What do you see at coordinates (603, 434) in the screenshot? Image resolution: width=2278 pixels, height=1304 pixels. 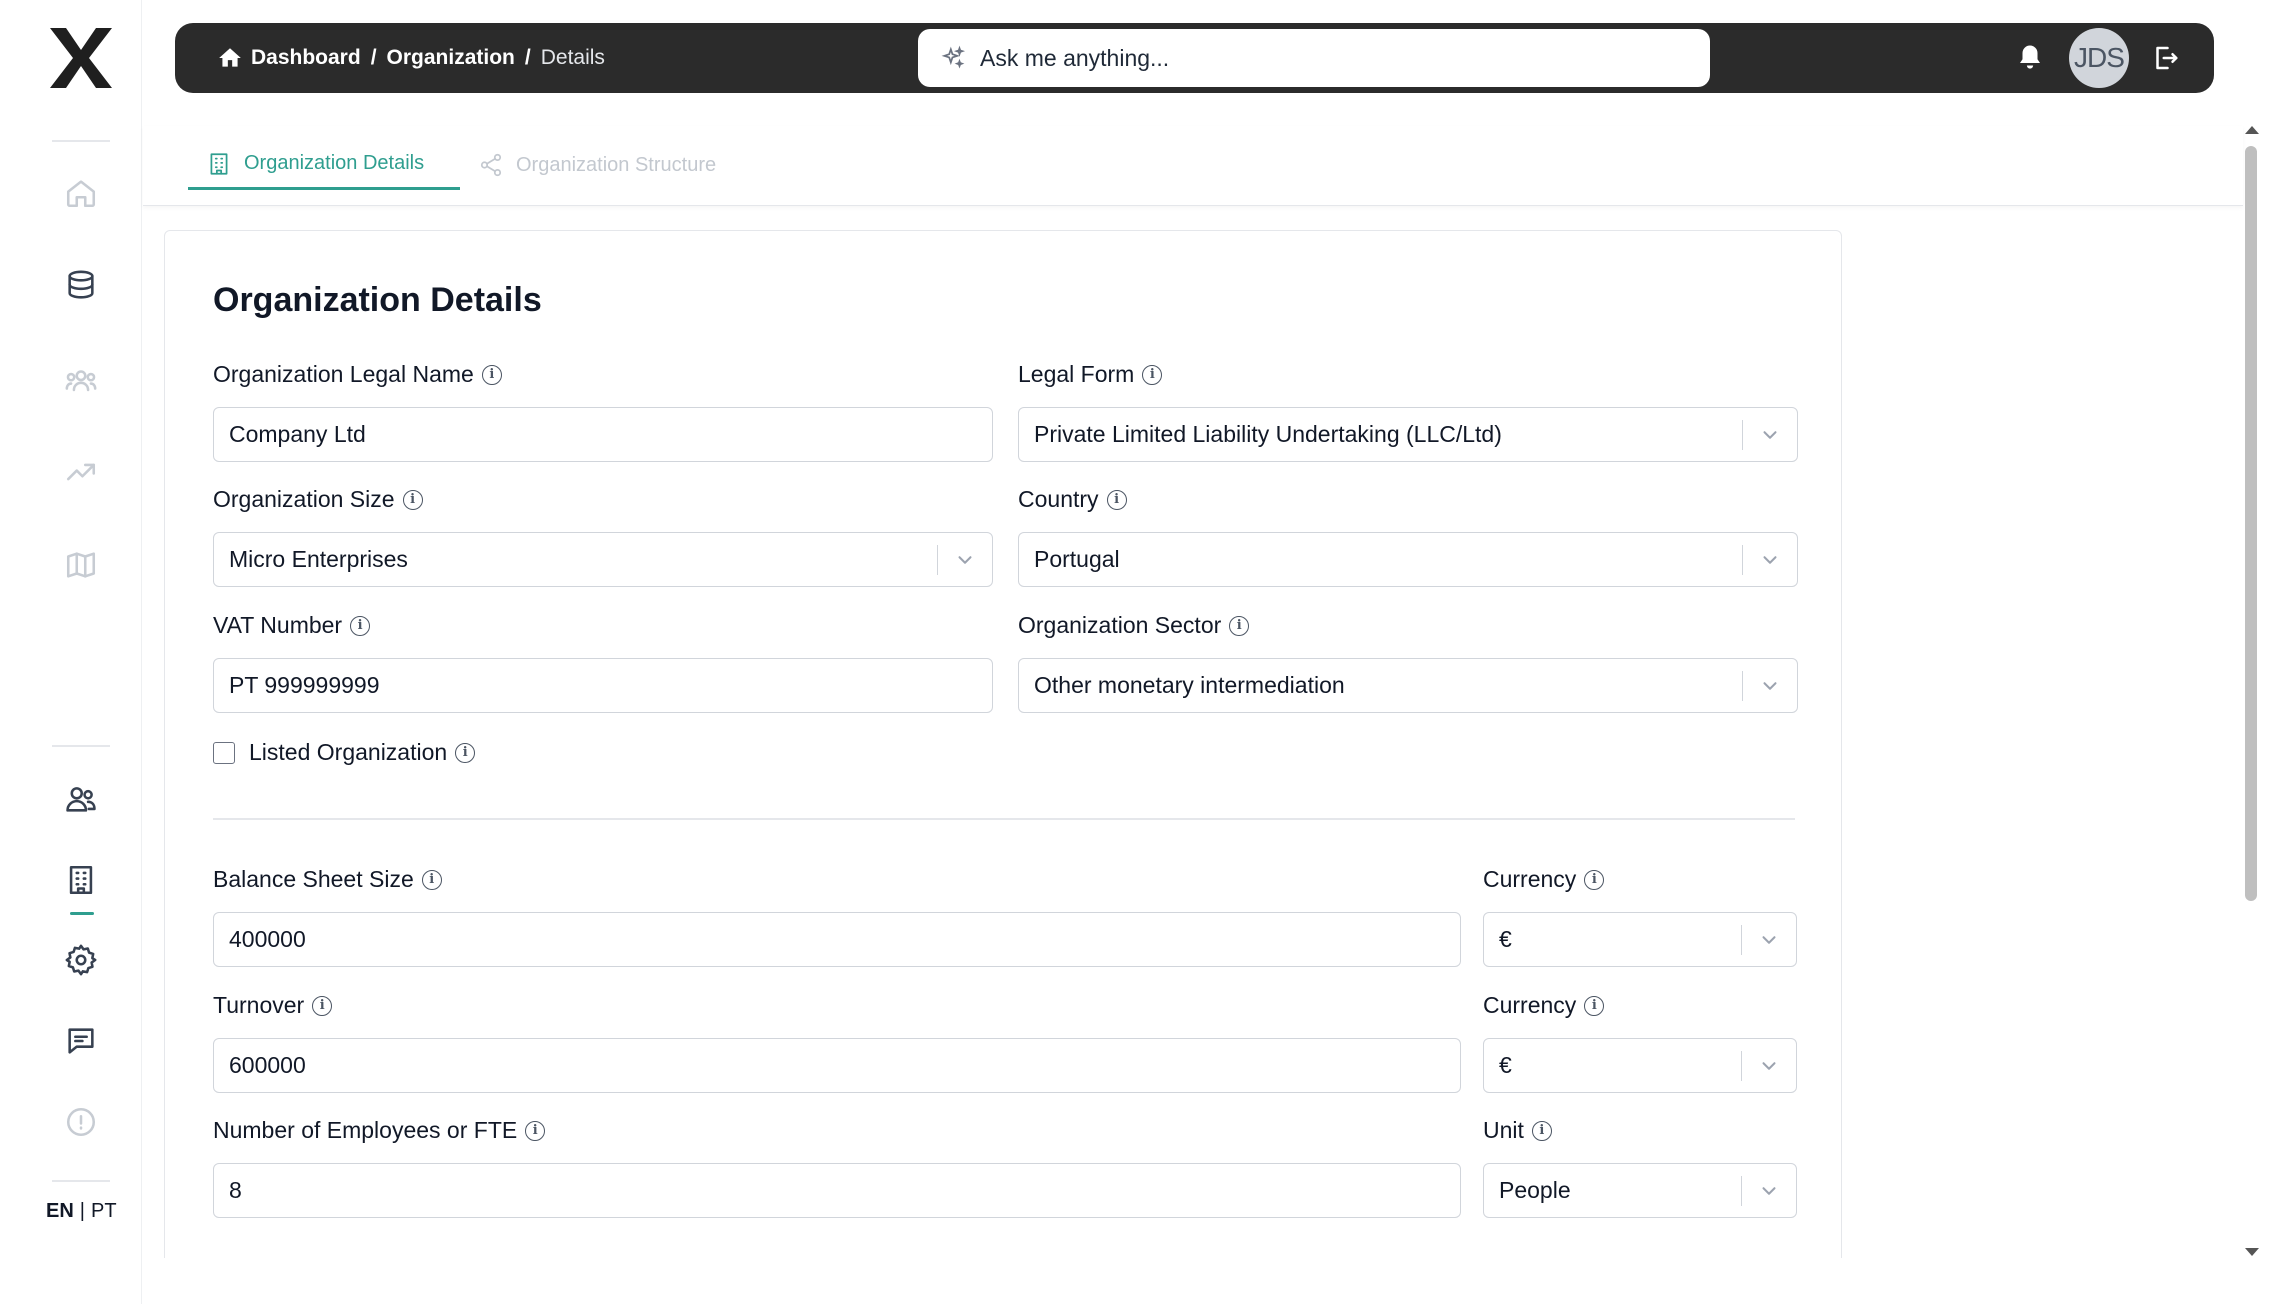 I see `legal-name-input` at bounding box center [603, 434].